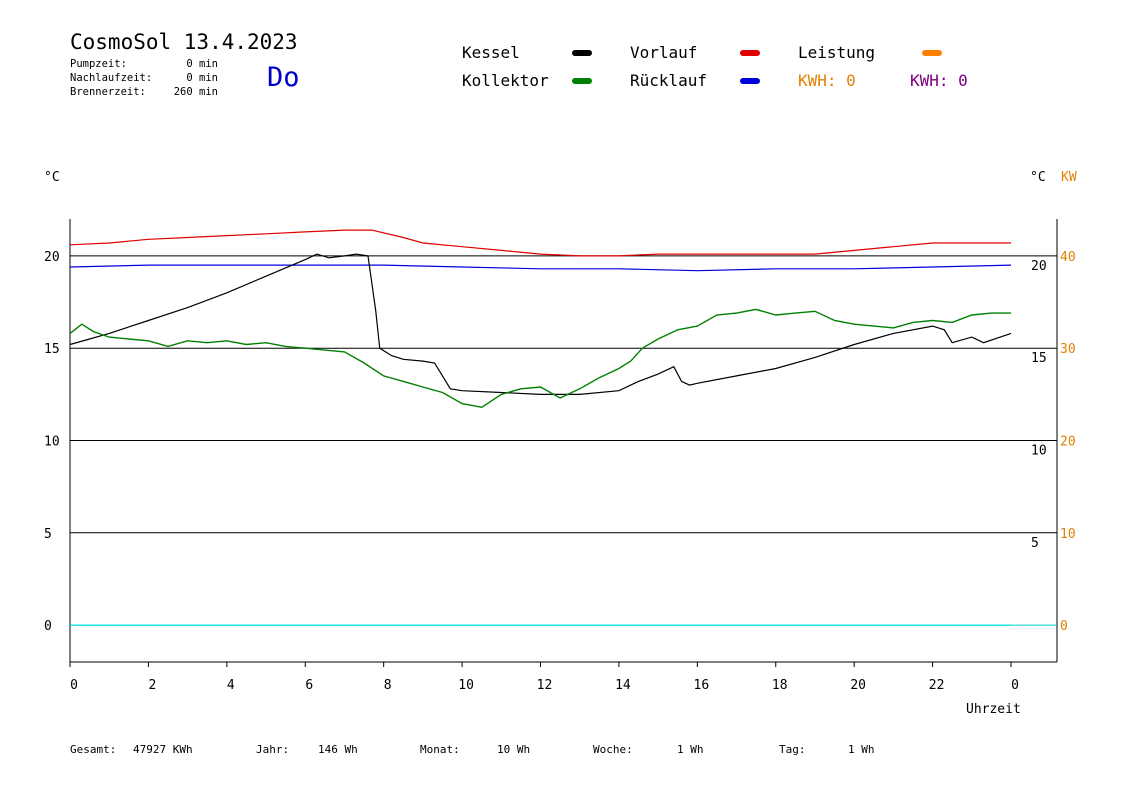 The image size is (1148, 812). What do you see at coordinates (937, 685) in the screenshot?
I see `x-tick-label-11: 22` at bounding box center [937, 685].